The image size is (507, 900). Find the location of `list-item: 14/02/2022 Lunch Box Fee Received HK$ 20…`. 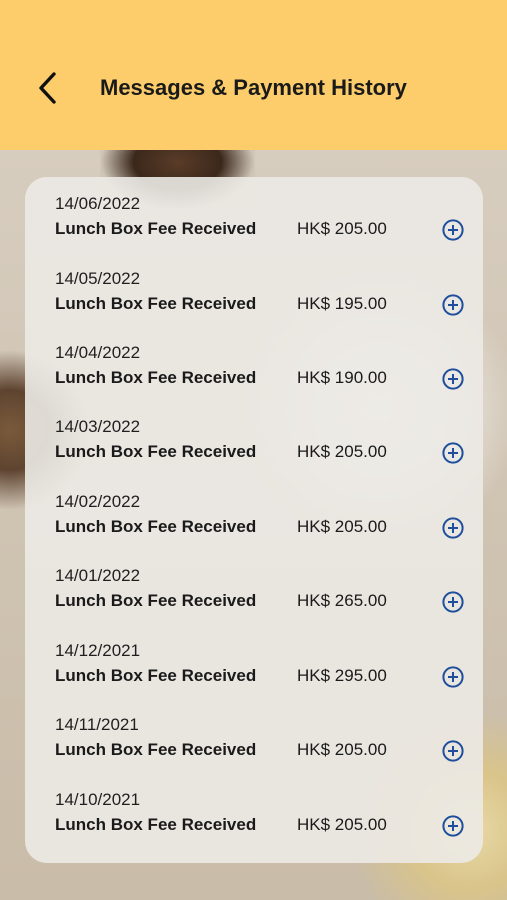

list-item: 14/02/2022 Lunch Box Fee Received HK$ 20… is located at coordinates (254, 512).